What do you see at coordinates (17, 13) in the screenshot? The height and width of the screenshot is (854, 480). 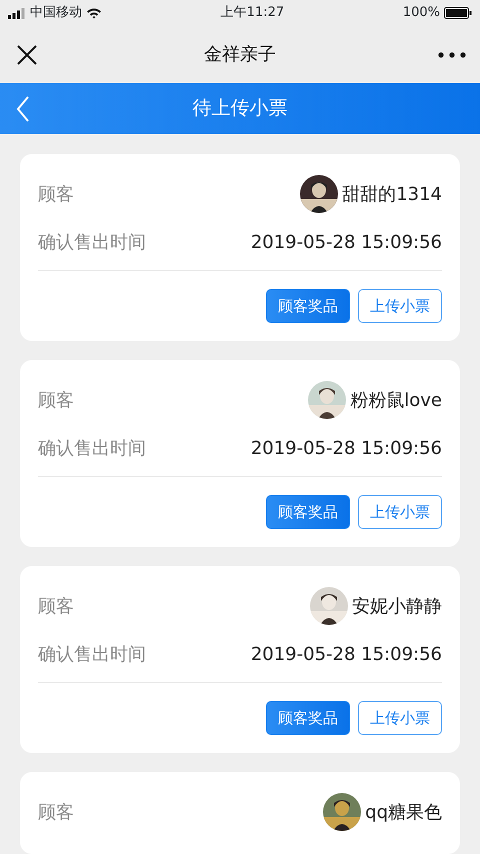 I see `signal-icon` at bounding box center [17, 13].